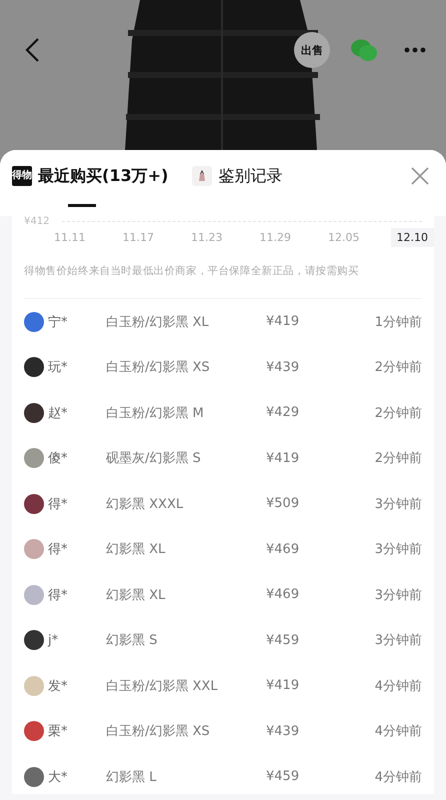 This screenshot has width=446, height=800. I want to click on notice-text: 得物售价始终来自当时最低出价商家，平台保障全新正品，请按需购买, so click(191, 271).